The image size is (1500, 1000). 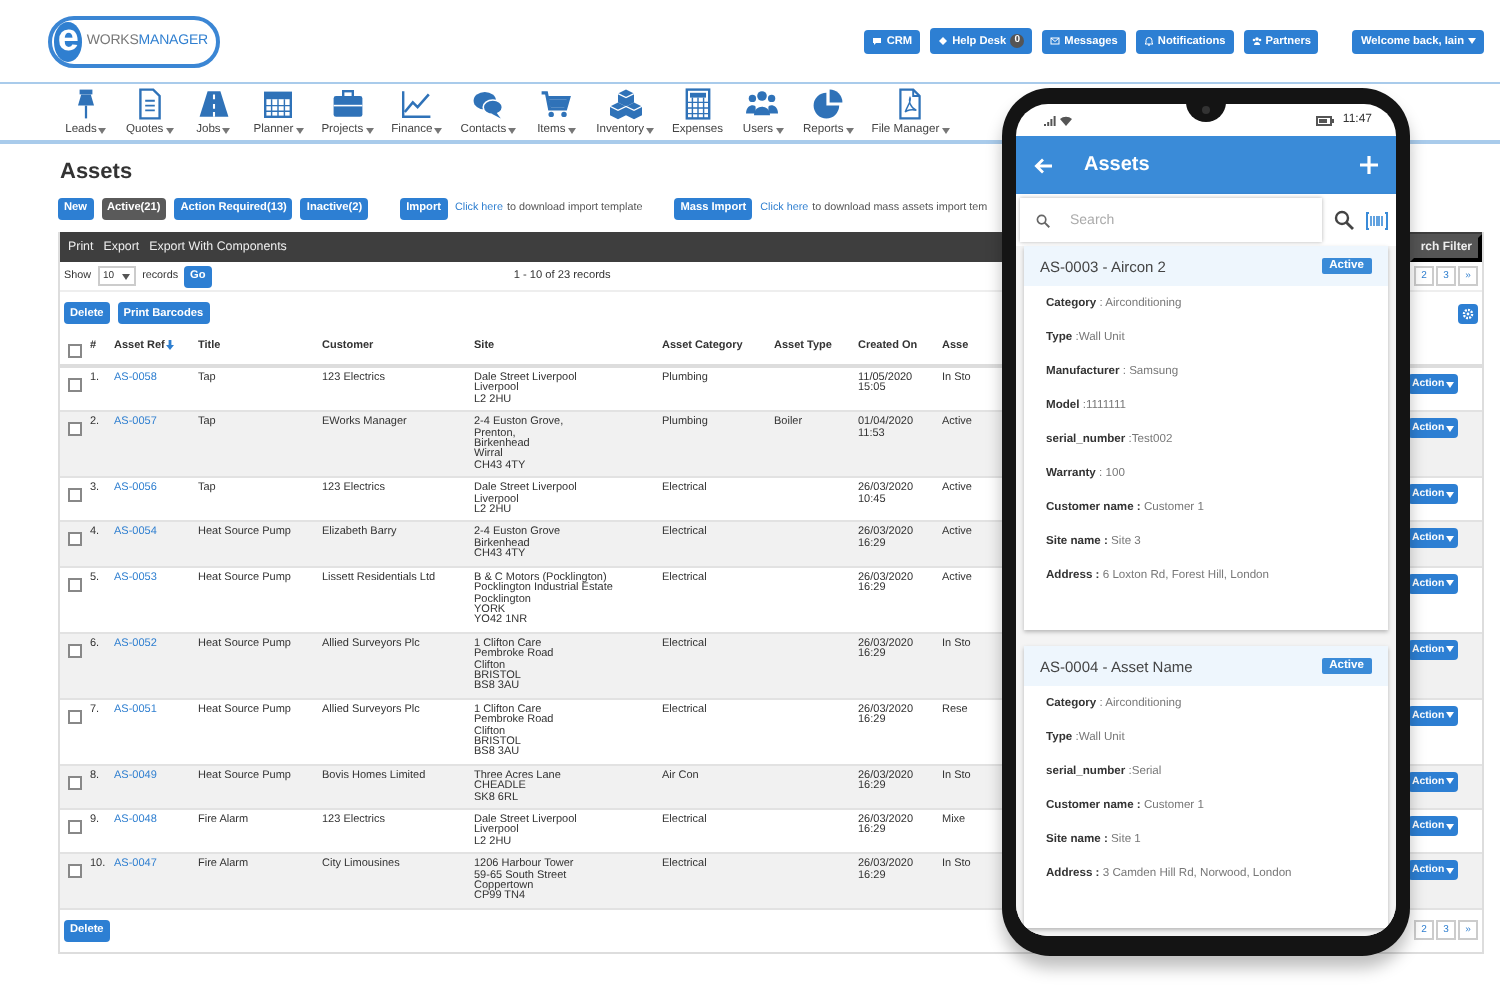 What do you see at coordinates (625, 104) in the screenshot?
I see `cubes-icon` at bounding box center [625, 104].